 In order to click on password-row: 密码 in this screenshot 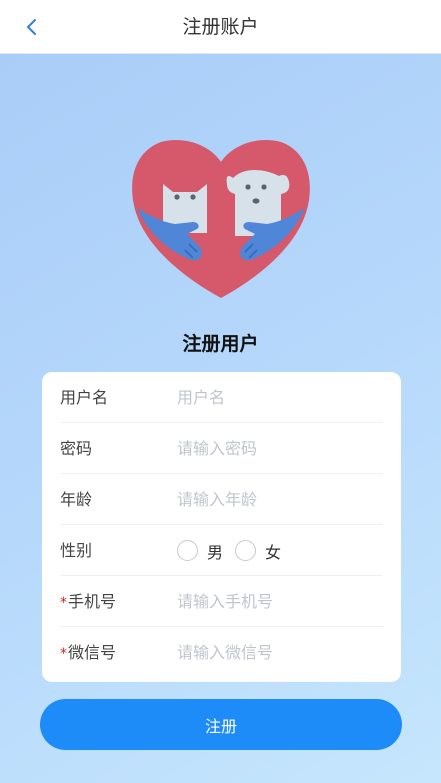, I will do `click(221, 448)`.